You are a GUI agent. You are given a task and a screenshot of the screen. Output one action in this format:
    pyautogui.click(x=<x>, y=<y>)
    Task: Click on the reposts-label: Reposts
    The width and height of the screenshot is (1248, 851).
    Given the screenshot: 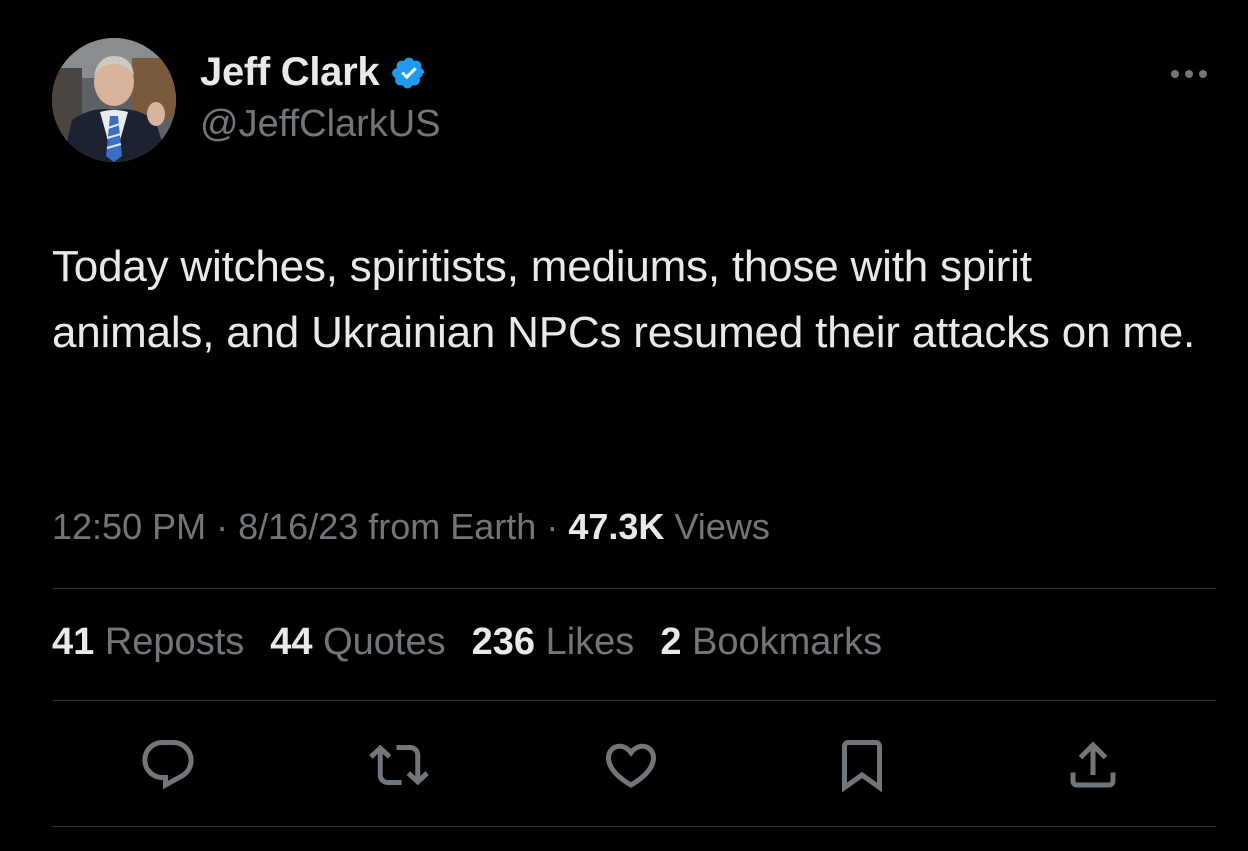 What is the action you would take?
    pyautogui.click(x=174, y=642)
    